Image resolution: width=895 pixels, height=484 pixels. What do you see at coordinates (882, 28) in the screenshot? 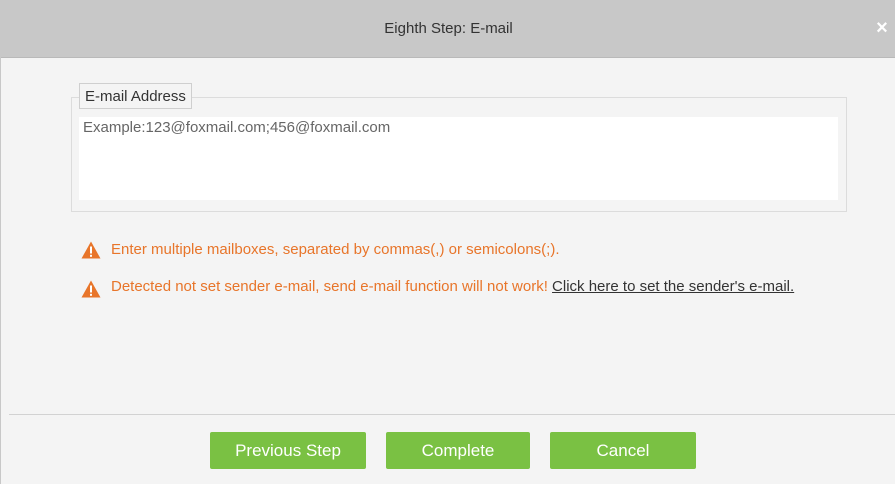
I see `close-icon: ×` at bounding box center [882, 28].